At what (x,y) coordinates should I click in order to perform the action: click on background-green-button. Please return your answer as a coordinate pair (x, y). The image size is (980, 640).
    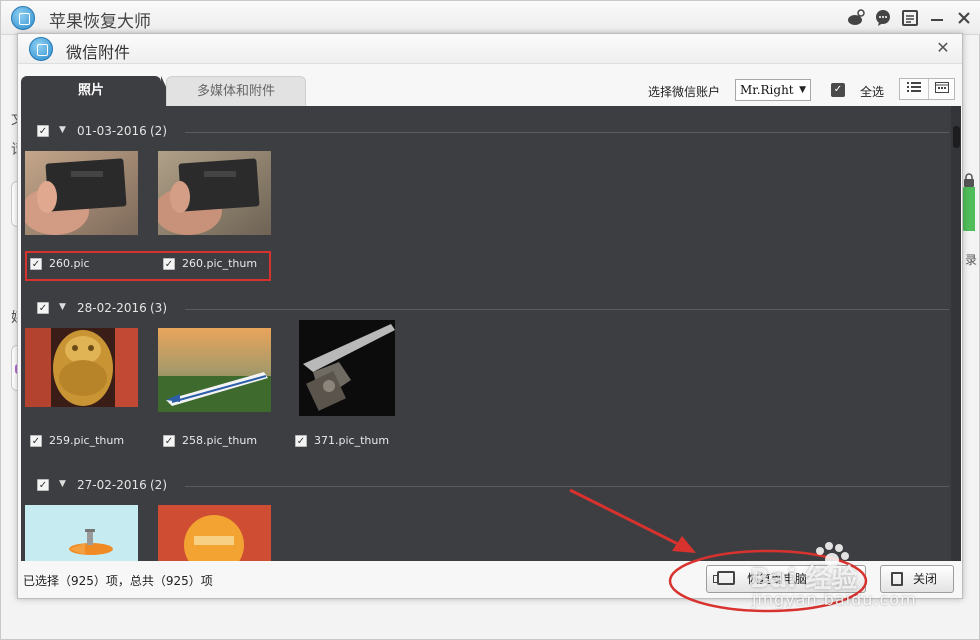
    Looking at the image, I should click on (968, 209).